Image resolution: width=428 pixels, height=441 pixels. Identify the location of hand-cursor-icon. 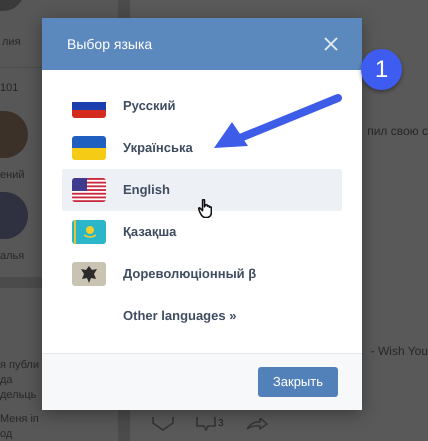
(205, 208).